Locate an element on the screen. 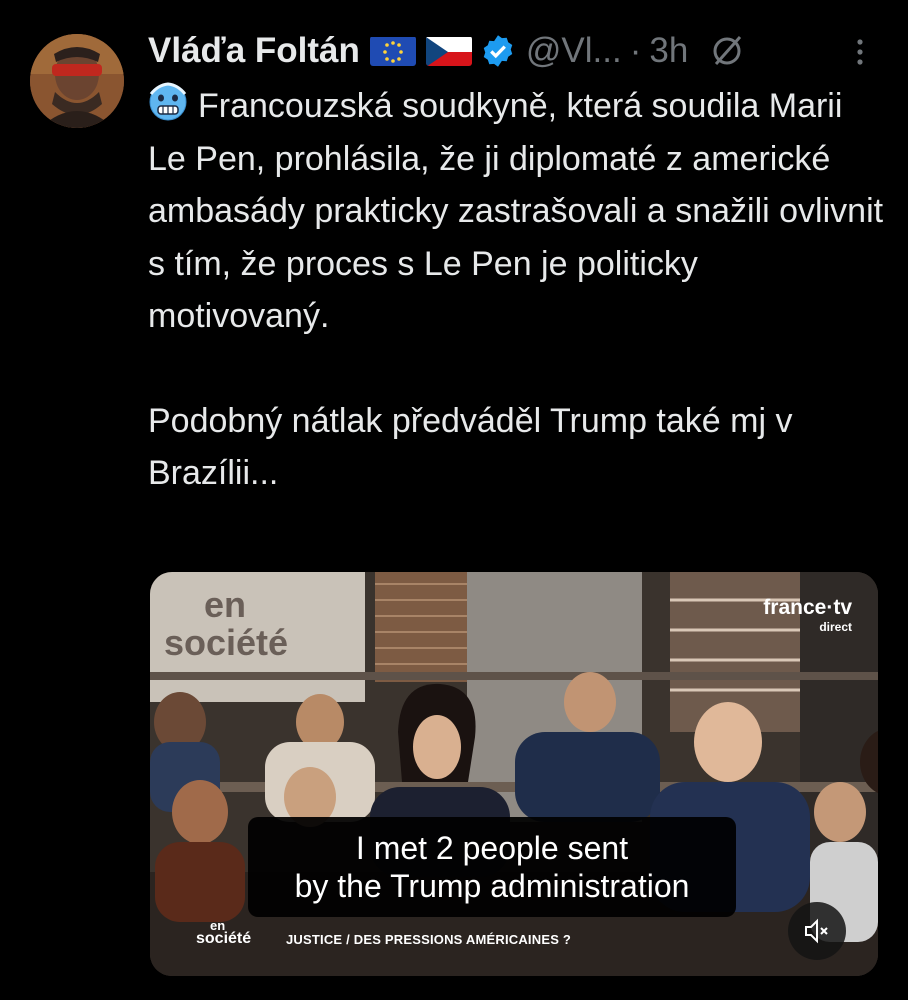 The height and width of the screenshot is (1000, 908). muted-speaker-icon is located at coordinates (816, 931).